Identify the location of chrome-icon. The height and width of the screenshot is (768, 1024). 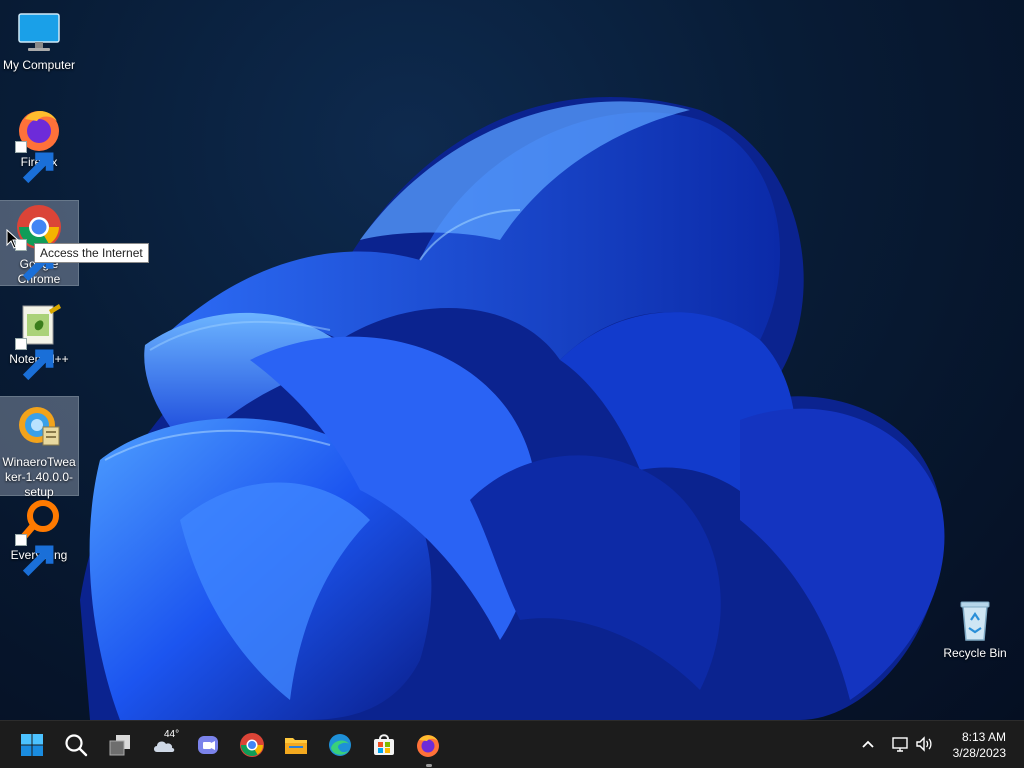
(252, 745).